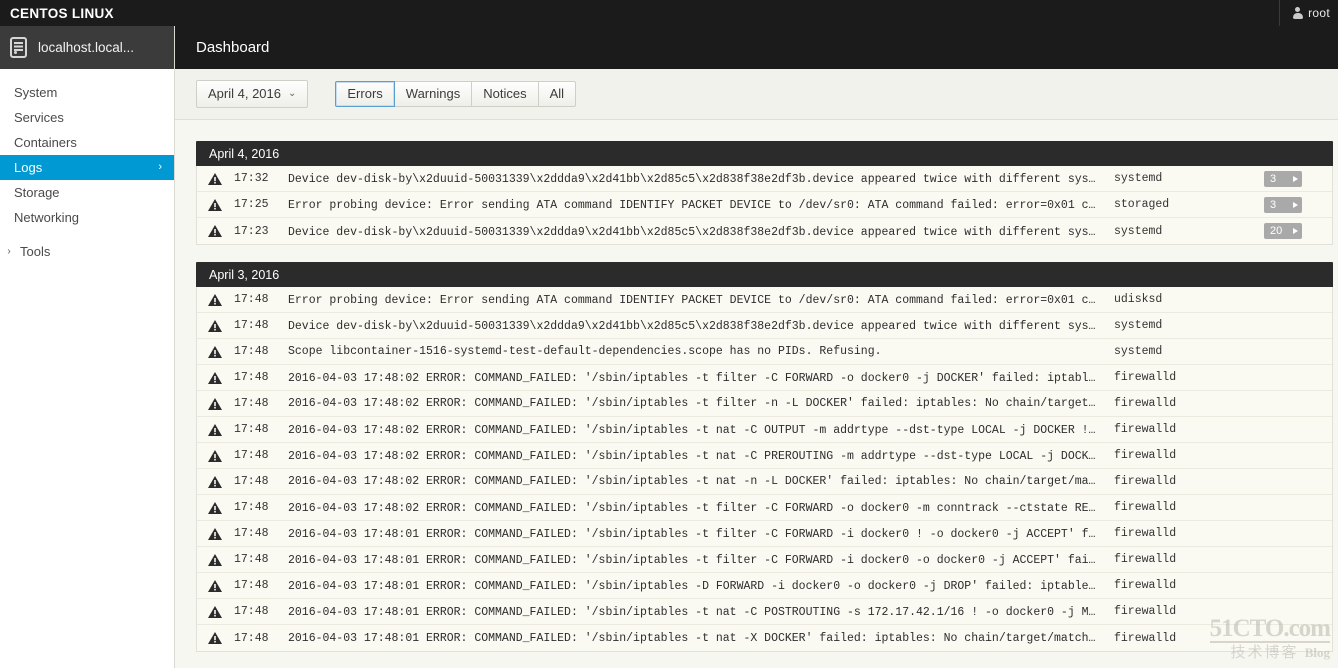  What do you see at coordinates (1319, 13) in the screenshot?
I see `user-name: root` at bounding box center [1319, 13].